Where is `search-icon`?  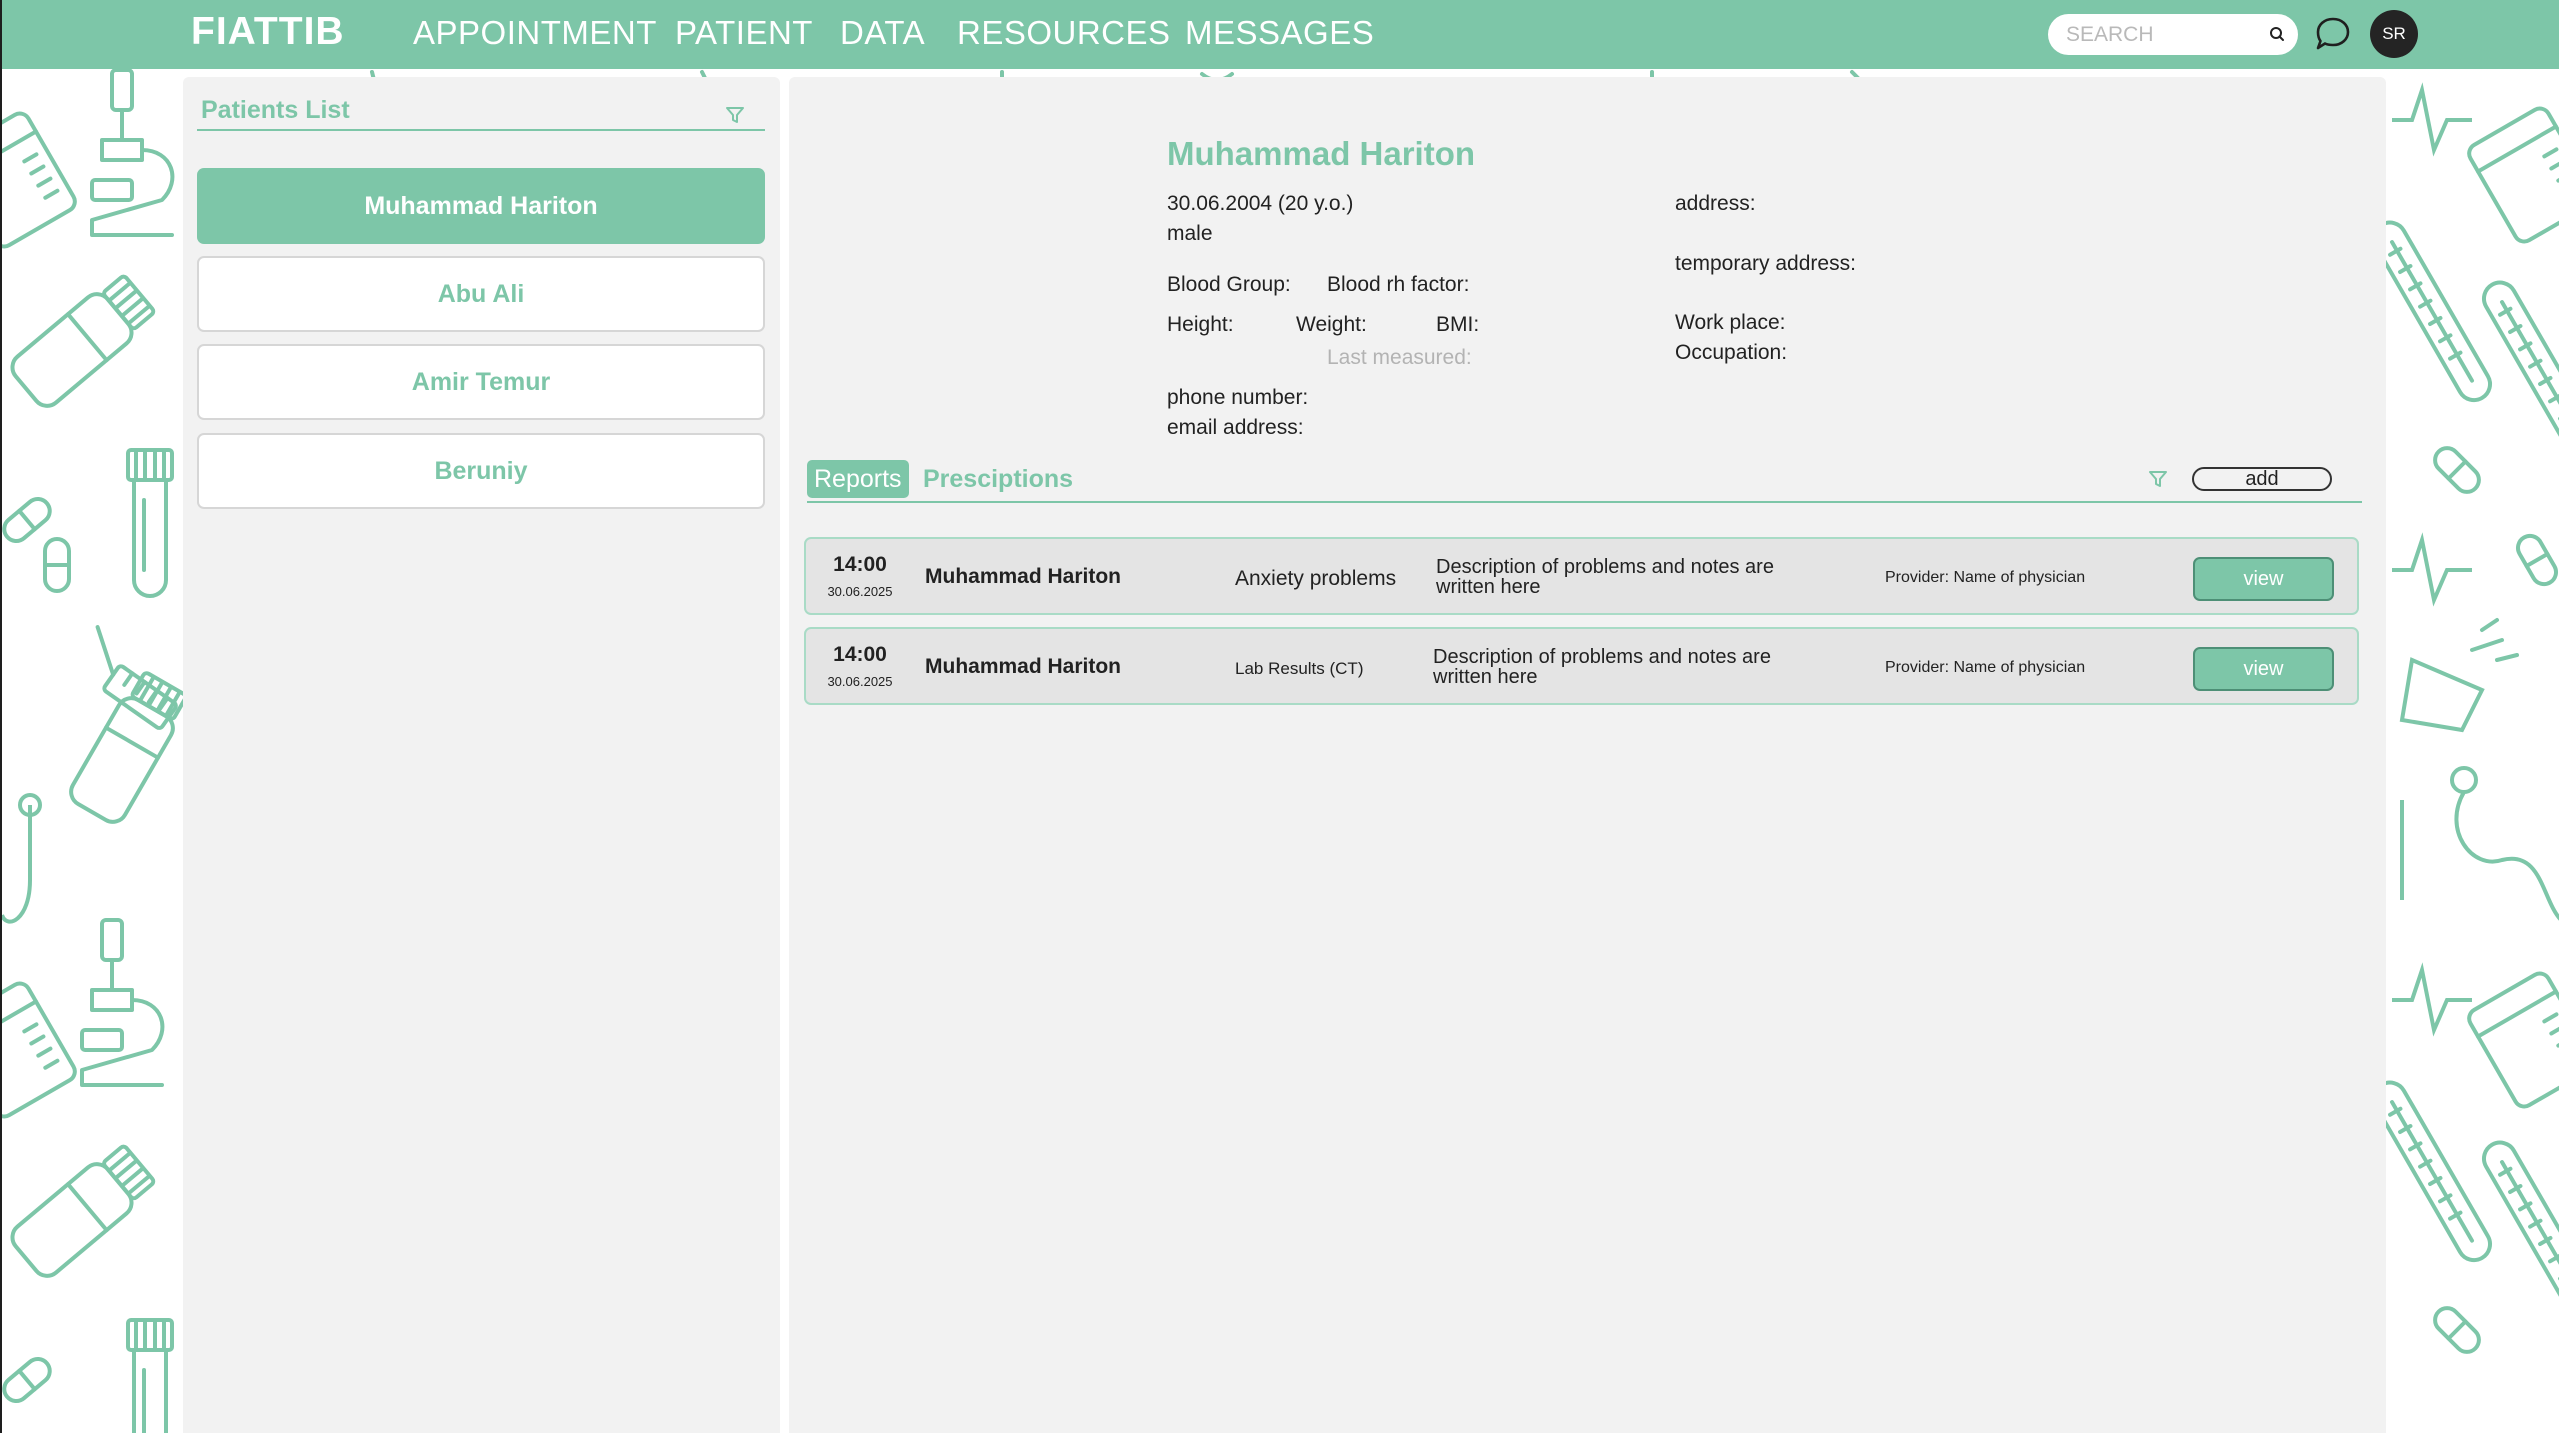 search-icon is located at coordinates (2277, 34).